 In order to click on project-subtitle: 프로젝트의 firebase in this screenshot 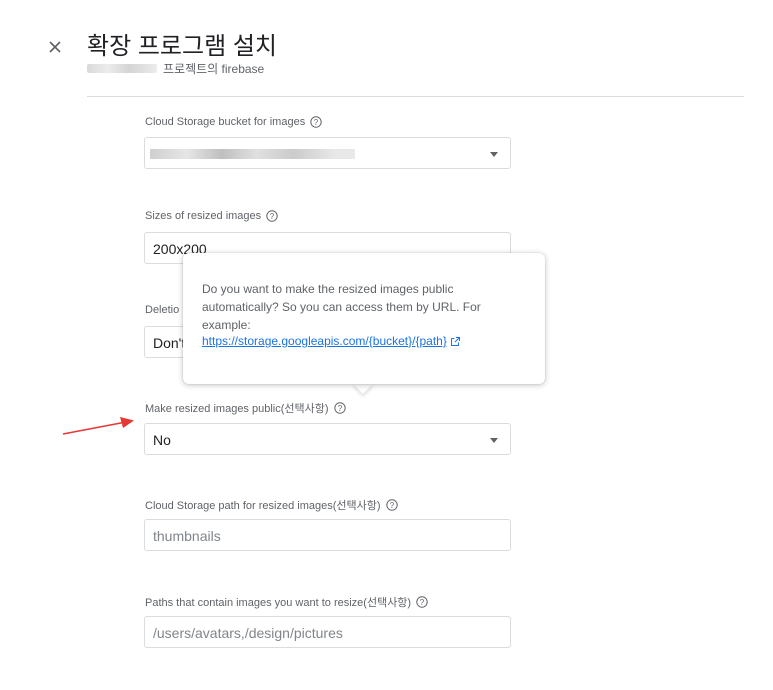, I will do `click(175, 68)`.